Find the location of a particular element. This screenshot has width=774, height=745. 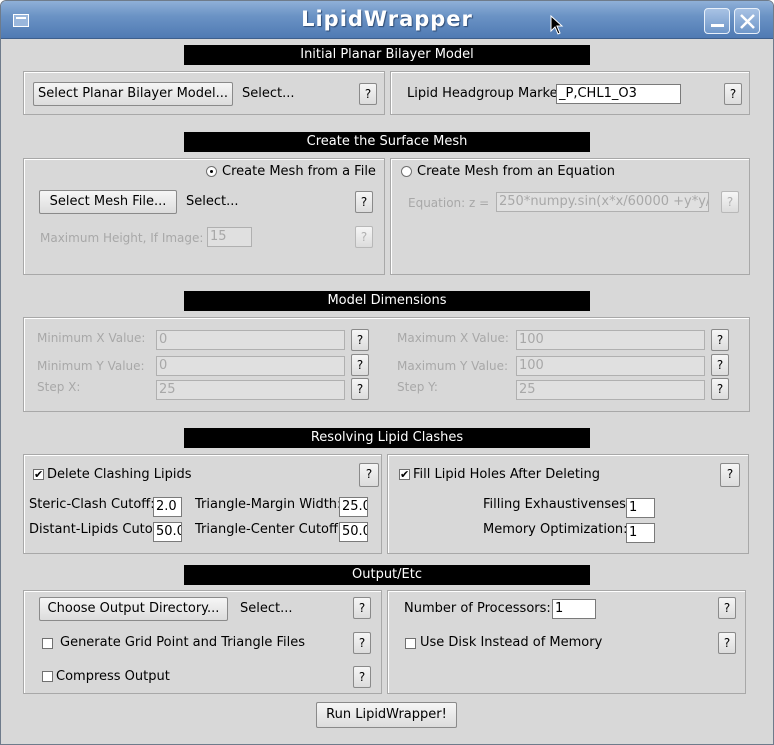

step-y-label: Step Y: is located at coordinates (417, 387).